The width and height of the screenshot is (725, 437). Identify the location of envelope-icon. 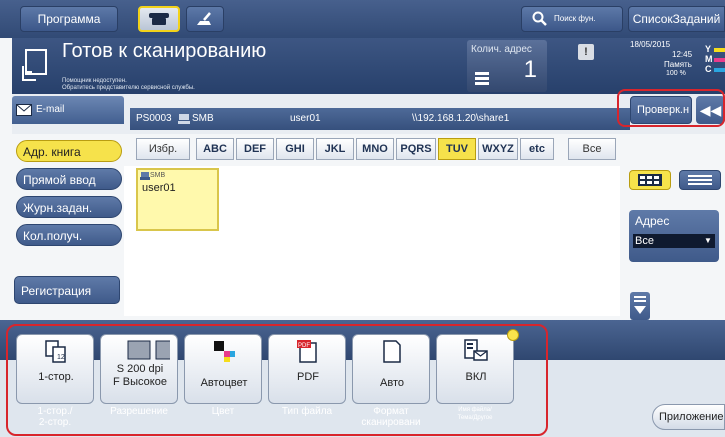
(24, 110).